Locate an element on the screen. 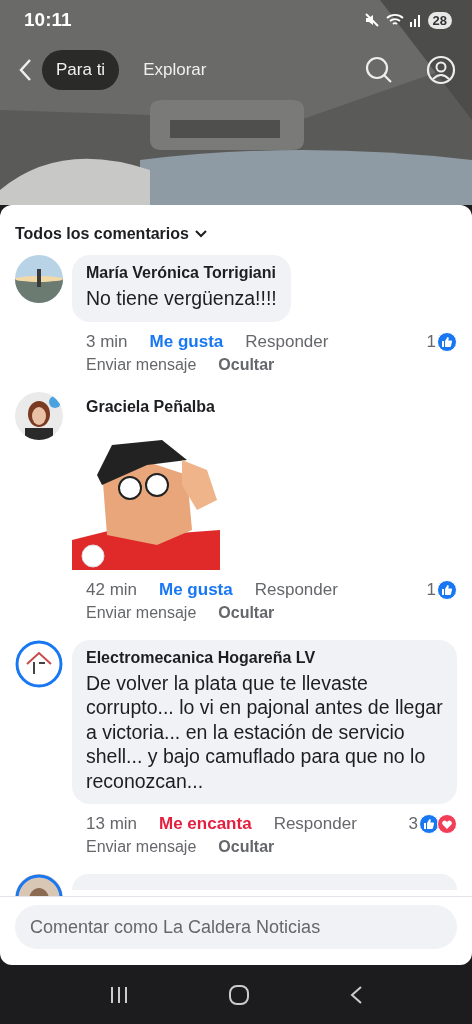 Image resolution: width=472 pixels, height=1024 pixels. comments-filter: Todos los comentarios is located at coordinates (111, 230).